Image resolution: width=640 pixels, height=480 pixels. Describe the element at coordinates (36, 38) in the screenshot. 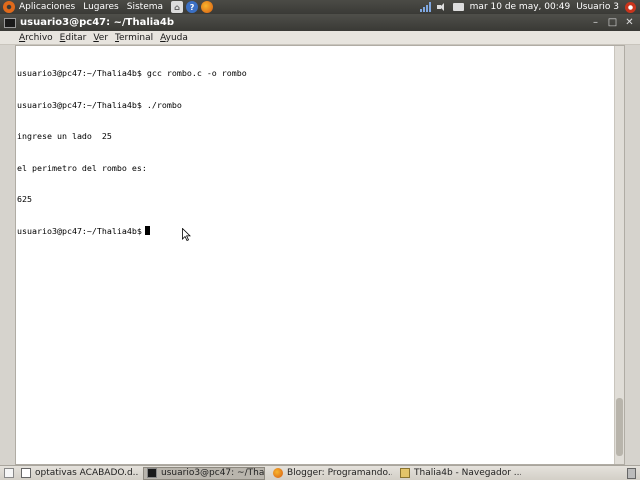

I see `menu-archivo: Archivo` at that location.